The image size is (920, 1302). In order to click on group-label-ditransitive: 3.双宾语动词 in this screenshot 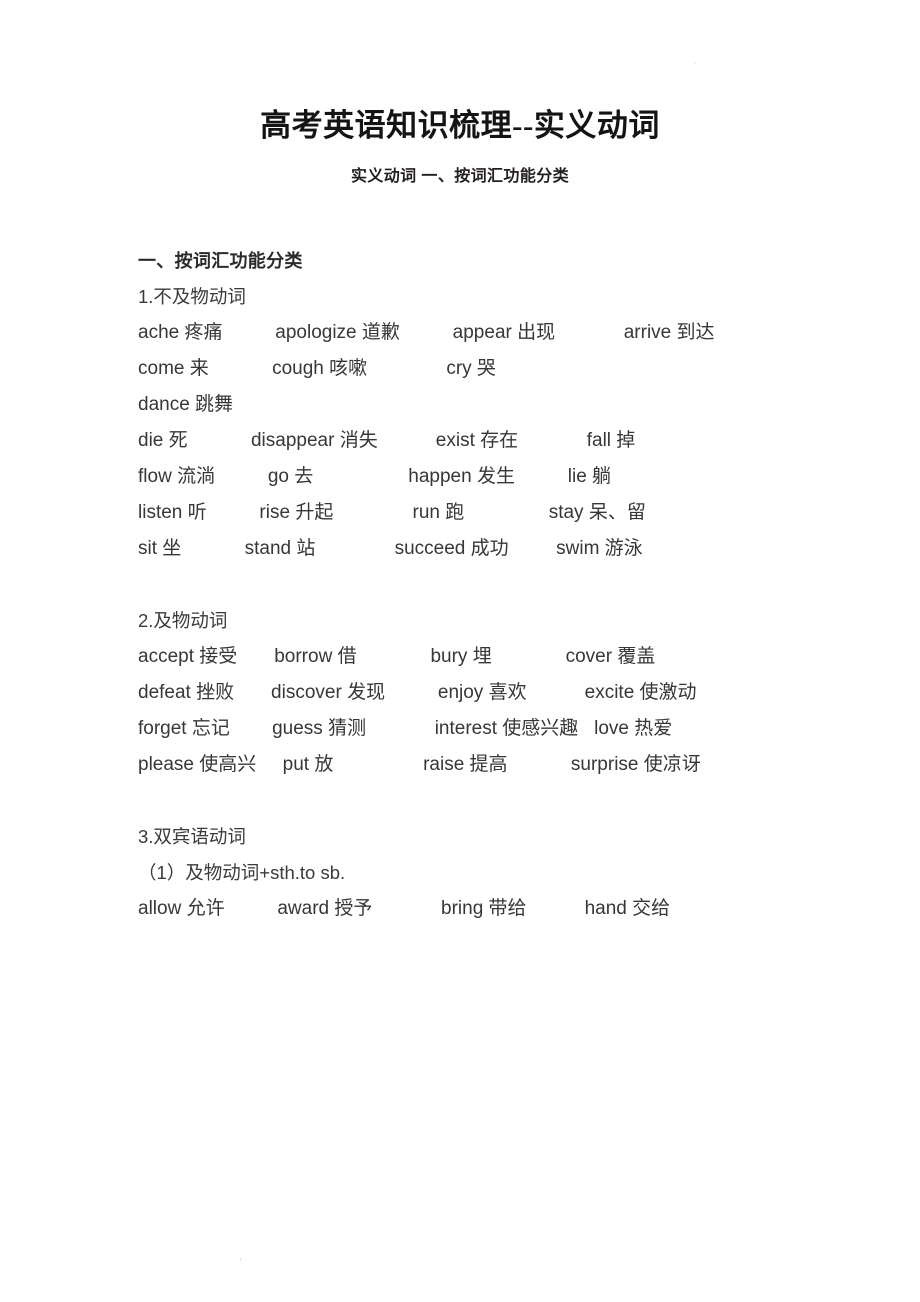, I will do `click(192, 836)`.